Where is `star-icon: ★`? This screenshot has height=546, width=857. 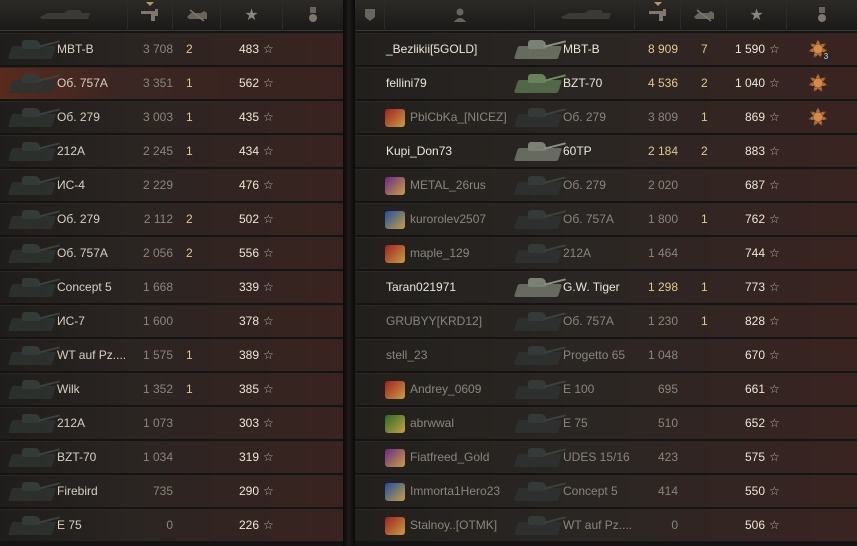 star-icon: ★ is located at coordinates (756, 15).